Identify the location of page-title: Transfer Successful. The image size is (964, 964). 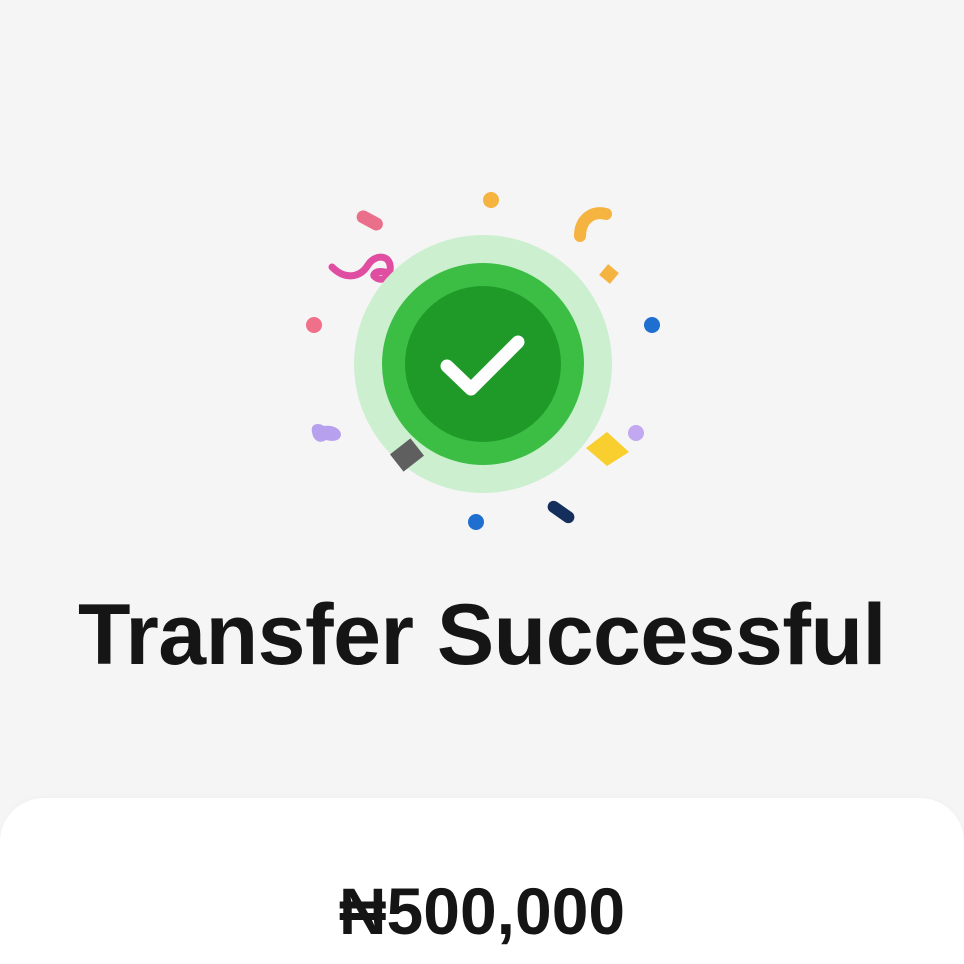
(482, 635).